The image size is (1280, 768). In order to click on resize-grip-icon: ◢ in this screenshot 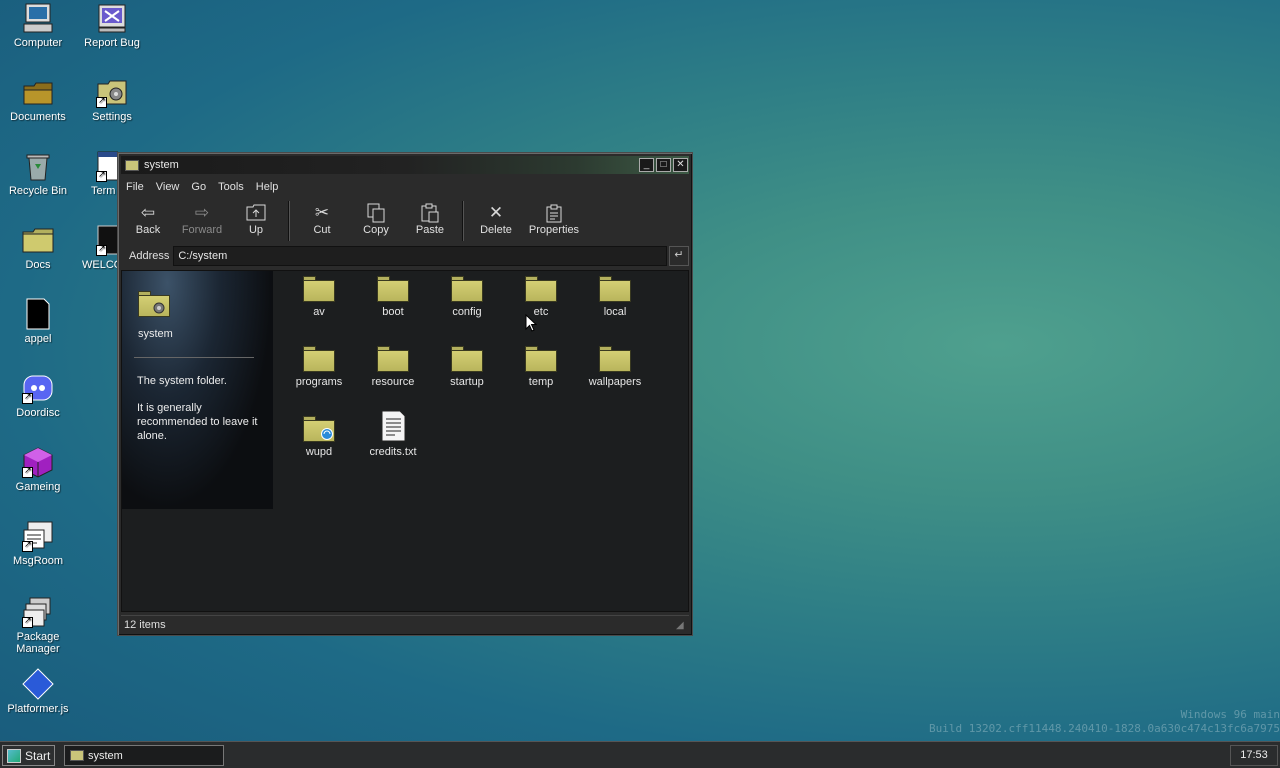, I will do `click(682, 626)`.